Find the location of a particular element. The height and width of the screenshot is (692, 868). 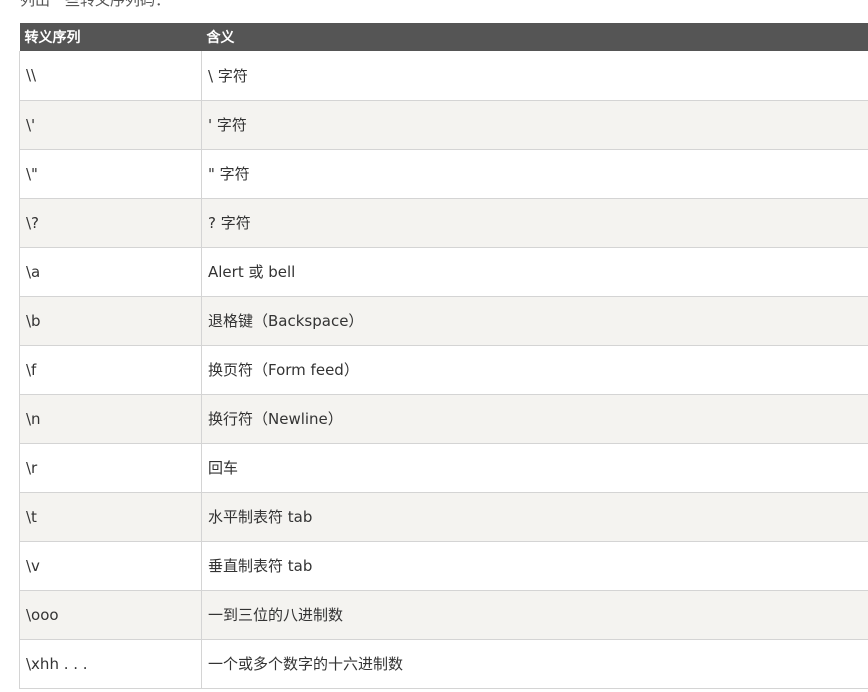

meaning-cell: 退格键（Backspace） is located at coordinates (534, 321).